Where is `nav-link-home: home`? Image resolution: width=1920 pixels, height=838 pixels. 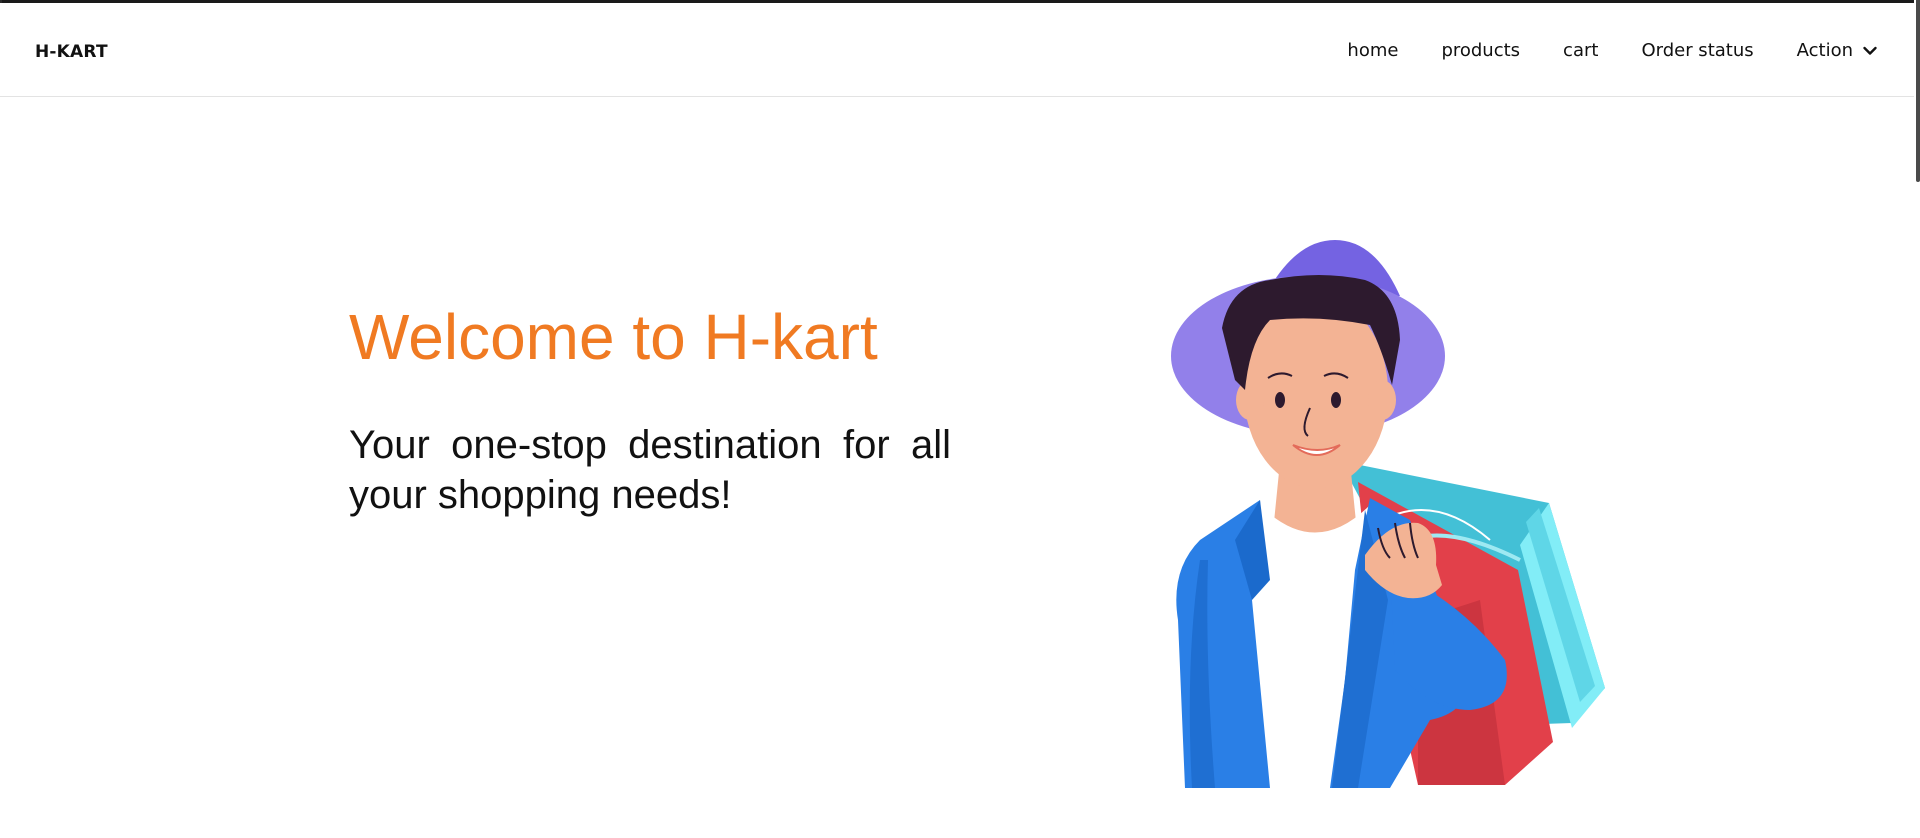 nav-link-home: home is located at coordinates (1372, 50).